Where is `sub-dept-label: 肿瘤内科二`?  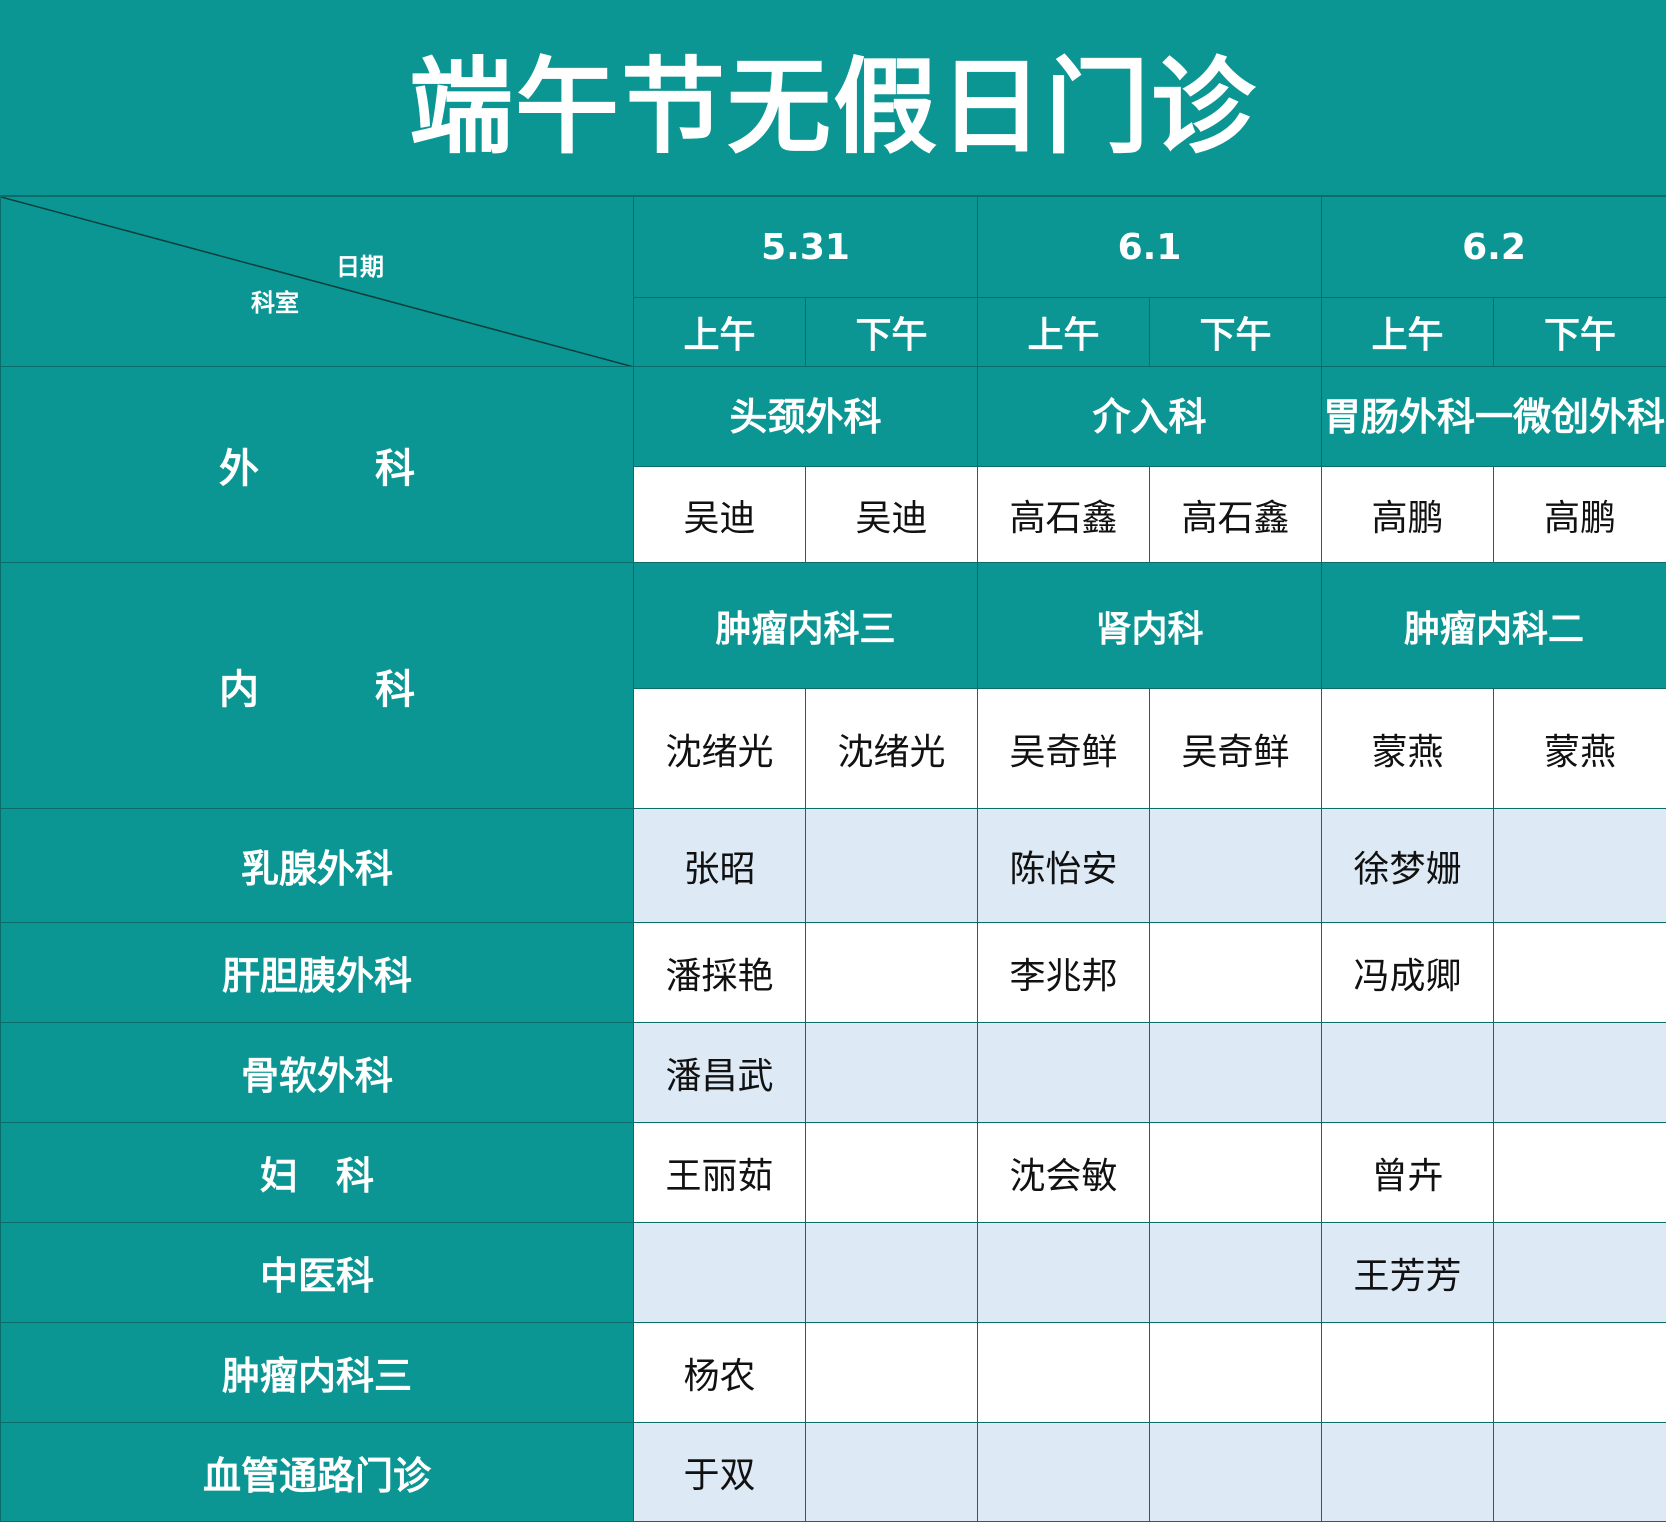
sub-dept-label: 肿瘤内科二 is located at coordinates (1493, 625).